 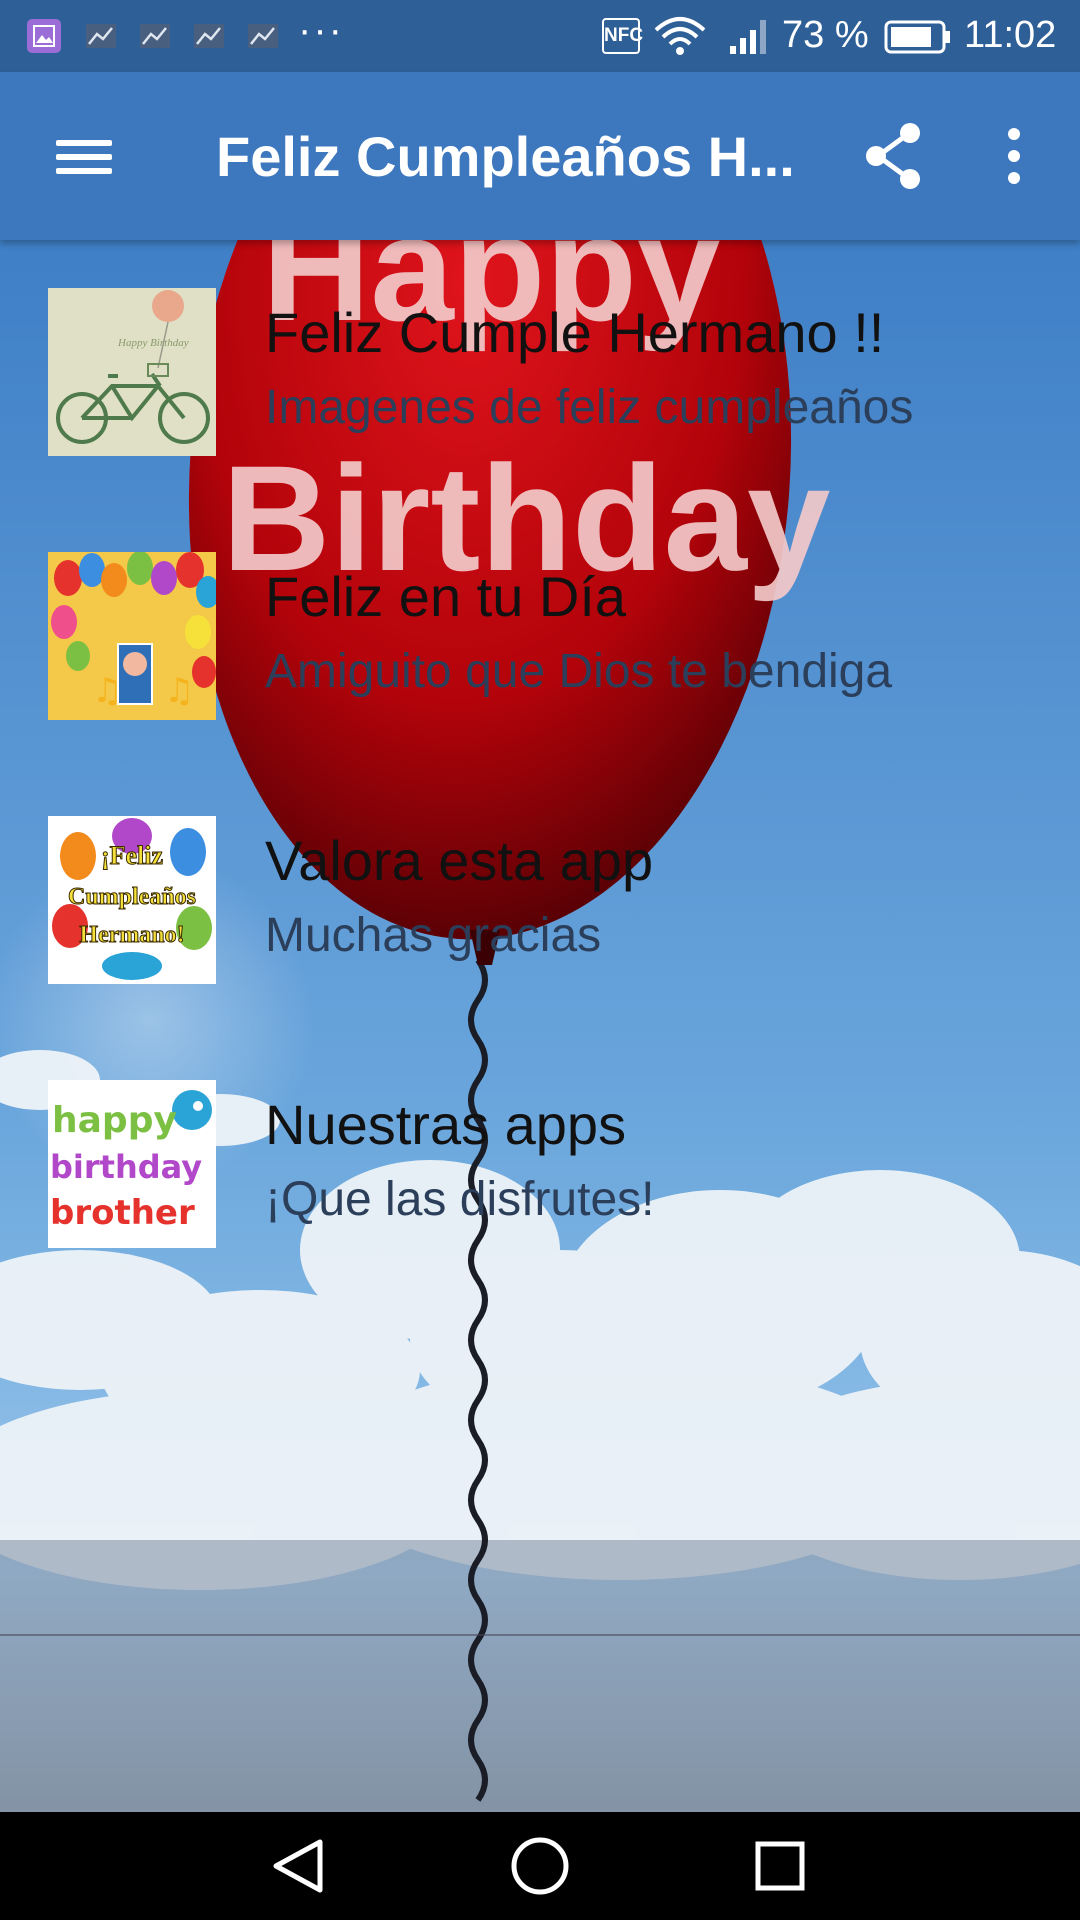 I want to click on nfc-icon: NFC, so click(x=623, y=36).